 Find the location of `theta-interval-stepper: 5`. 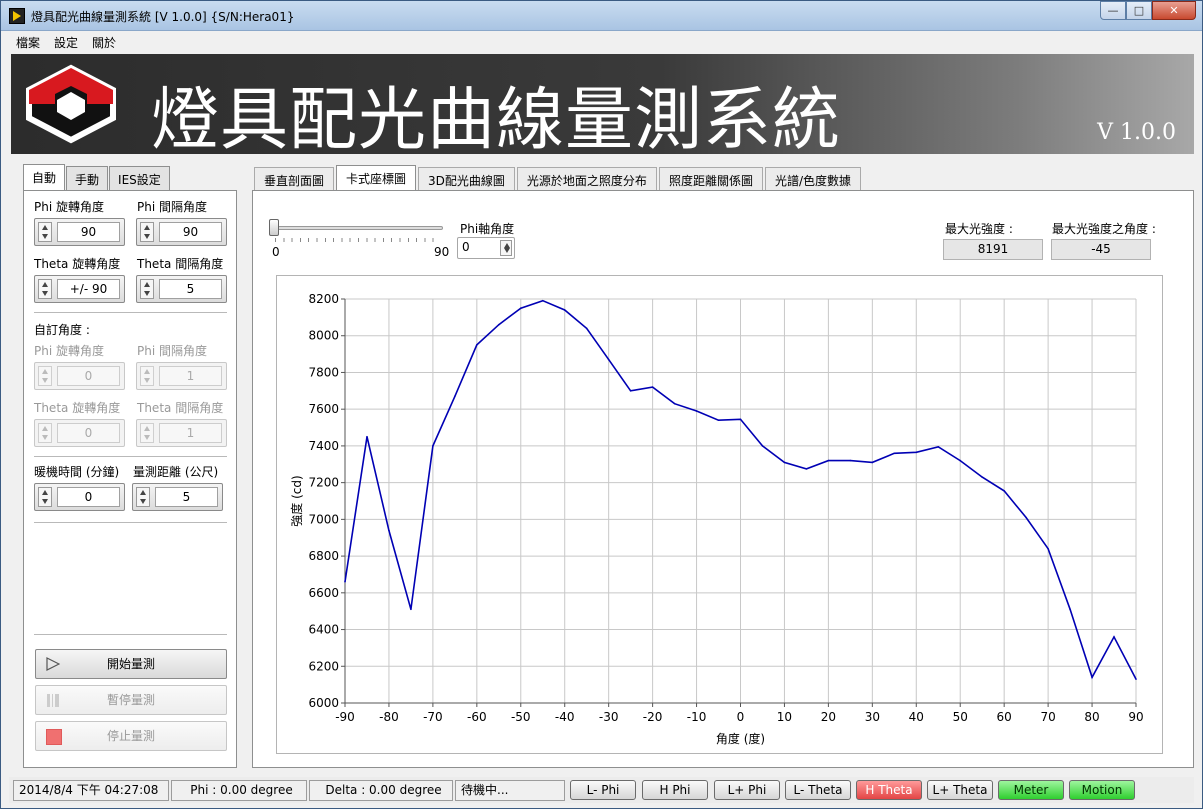

theta-interval-stepper: 5 is located at coordinates (181, 289).